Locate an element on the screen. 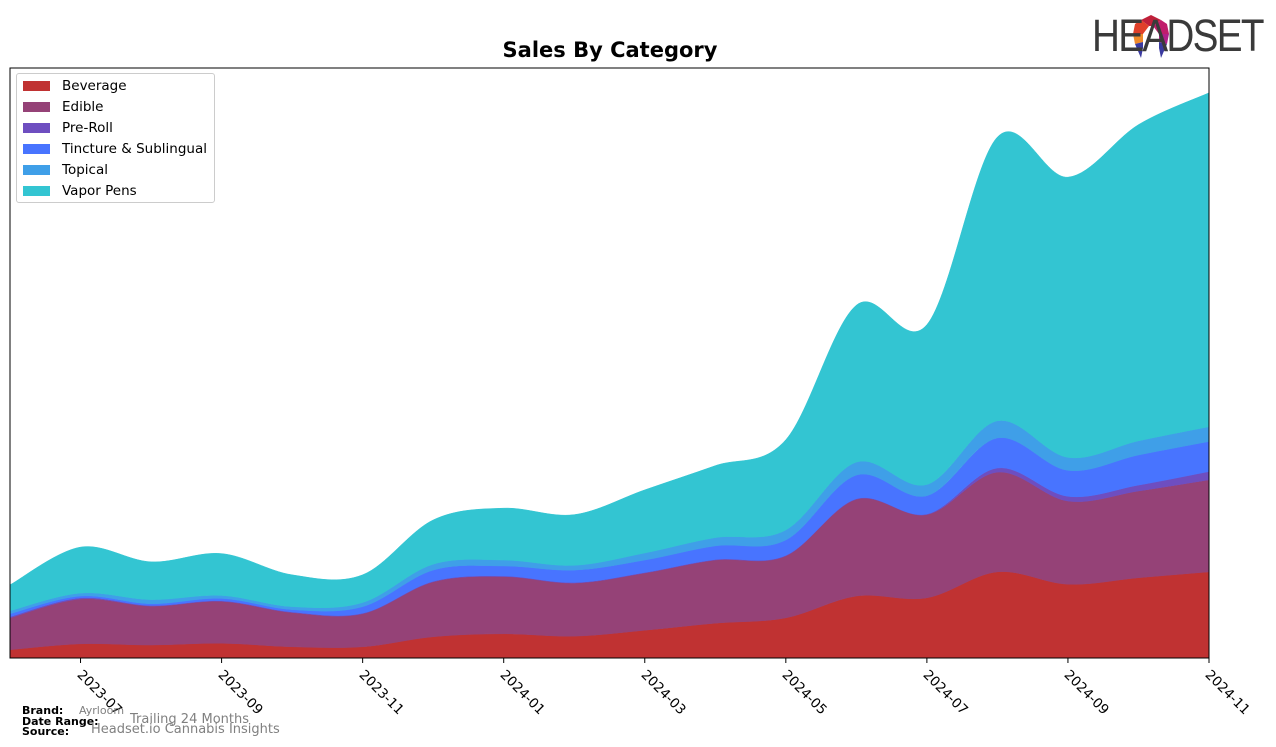 The height and width of the screenshot is (747, 1276). legend-item: Topical is located at coordinates (65, 170).